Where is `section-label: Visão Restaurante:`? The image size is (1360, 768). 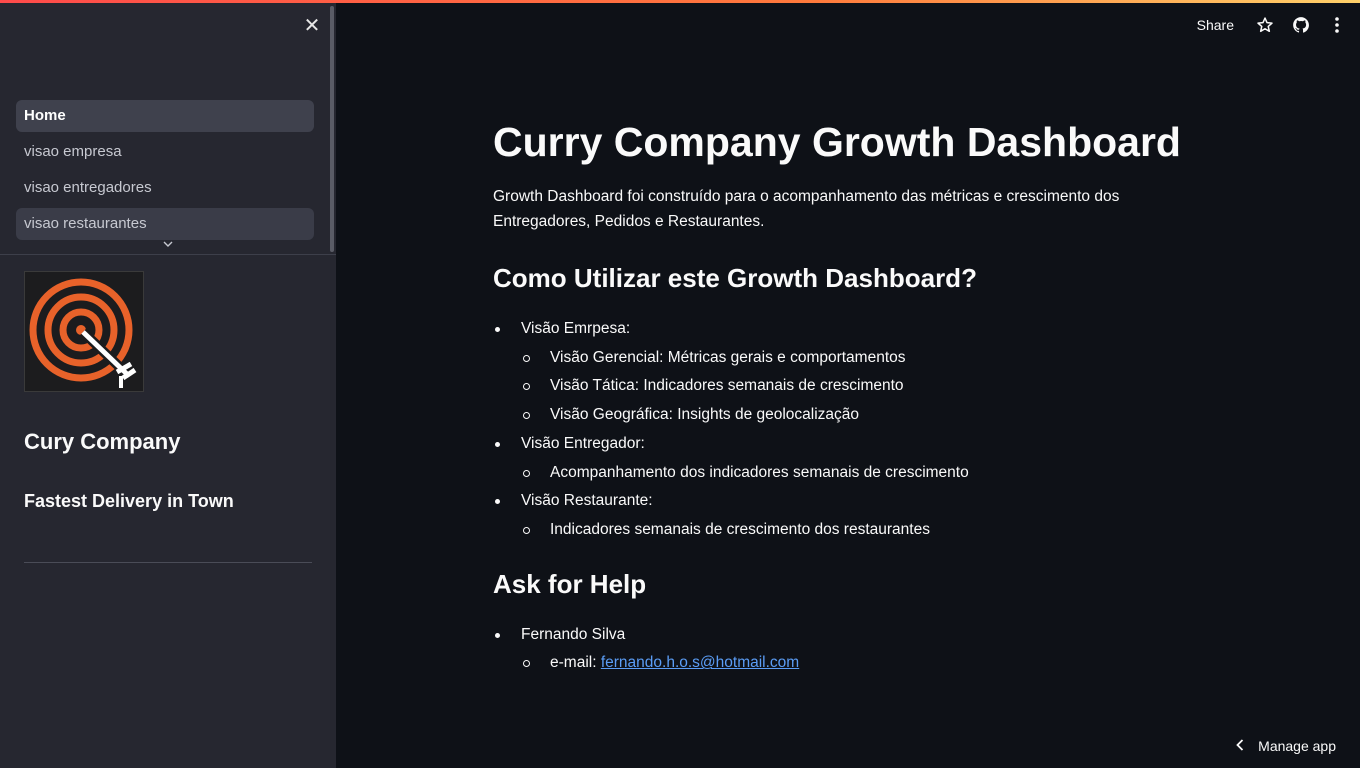
section-label: Visão Restaurante: is located at coordinates (587, 501).